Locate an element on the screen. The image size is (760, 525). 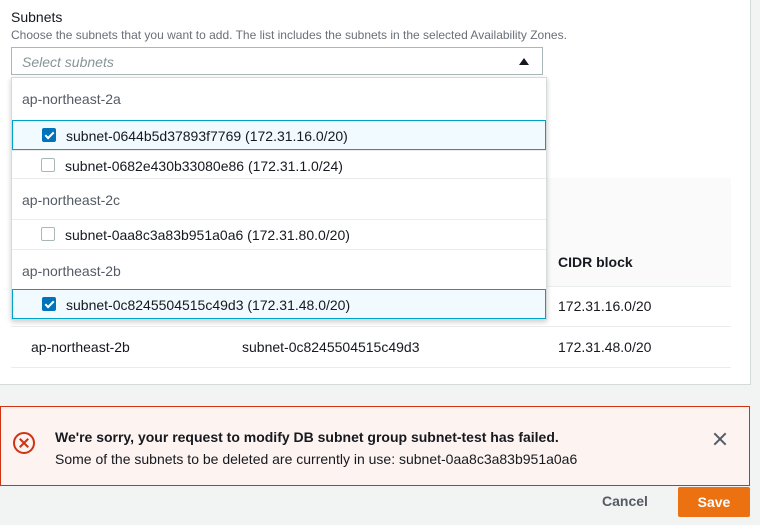
error-icon is located at coordinates (24, 443).